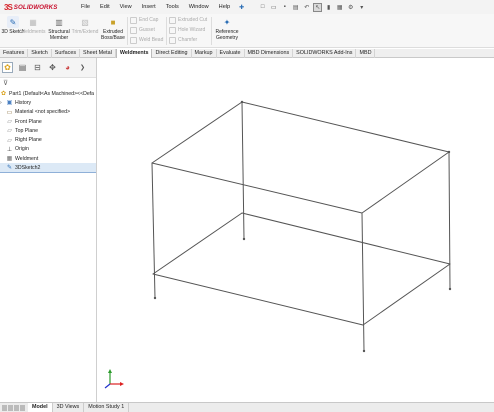 The image size is (494, 412). Describe the element at coordinates (85, 32) in the screenshot. I see `trim-extend-label: Trim/Extend` at that location.